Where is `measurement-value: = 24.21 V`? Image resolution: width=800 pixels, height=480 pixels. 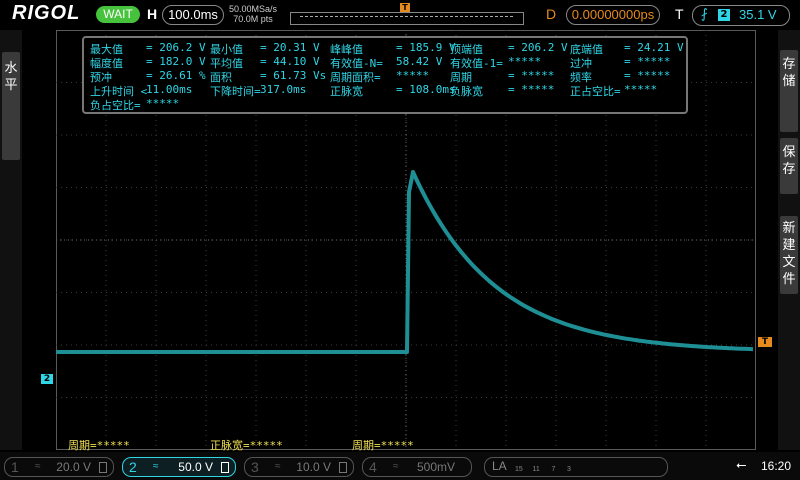 measurement-value: = 24.21 V is located at coordinates (654, 47).